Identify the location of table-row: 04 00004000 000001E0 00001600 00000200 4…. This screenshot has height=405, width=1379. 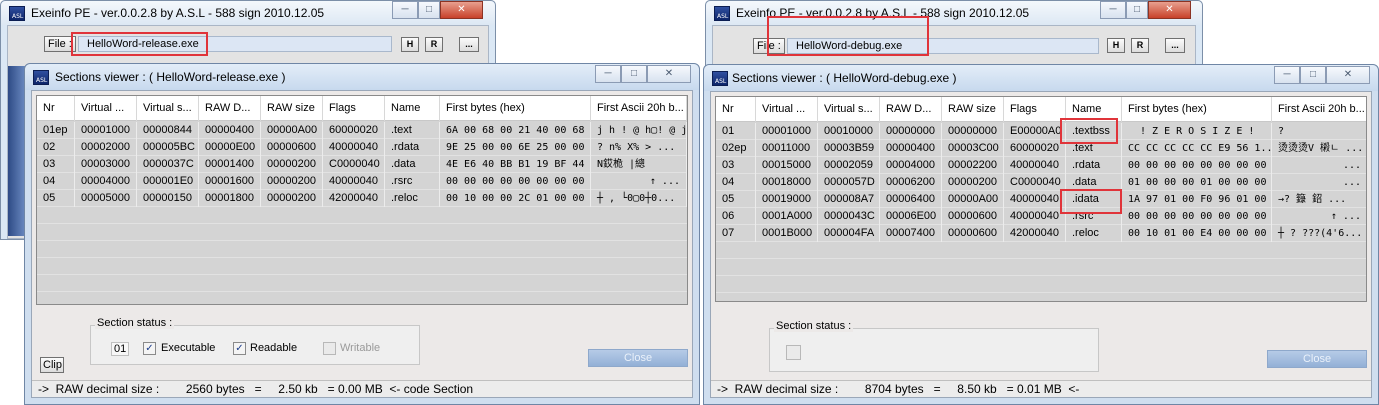
(362, 181).